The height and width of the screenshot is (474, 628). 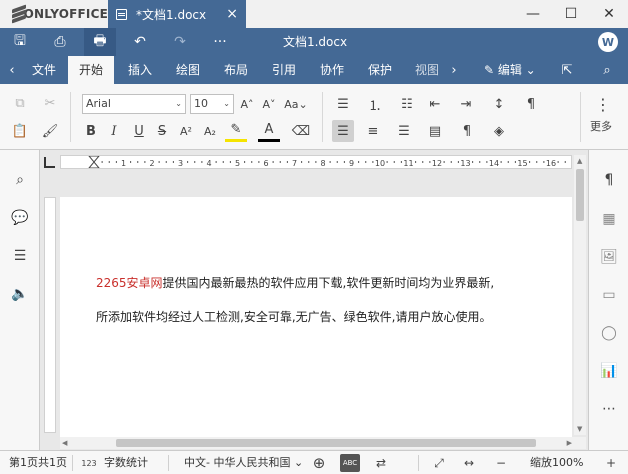 What do you see at coordinates (20, 131) in the screenshot?
I see `paste-icon: 📋` at bounding box center [20, 131].